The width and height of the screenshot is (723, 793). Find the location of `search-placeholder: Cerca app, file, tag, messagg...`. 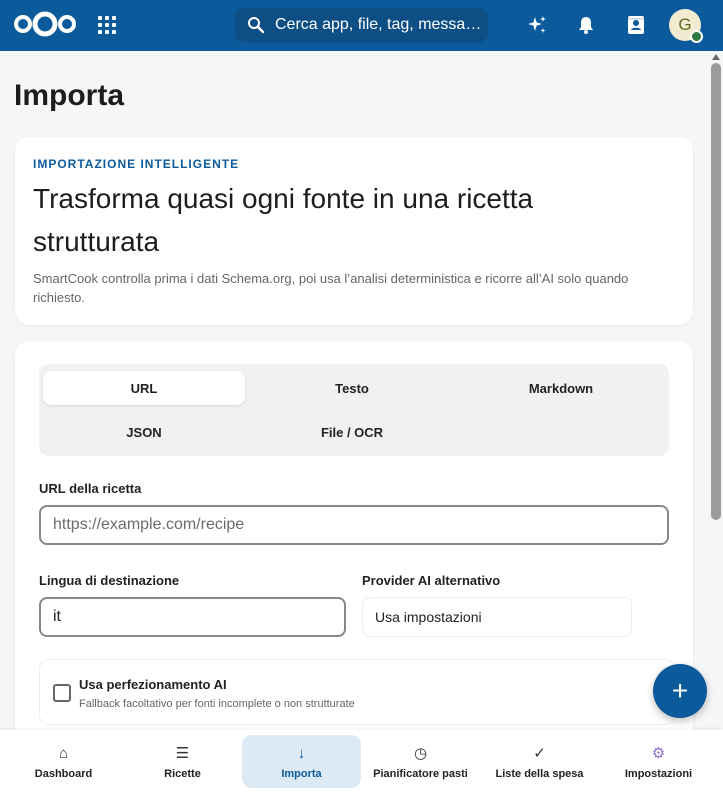

search-placeholder: Cerca app, file, tag, messagg... is located at coordinates (381, 24).